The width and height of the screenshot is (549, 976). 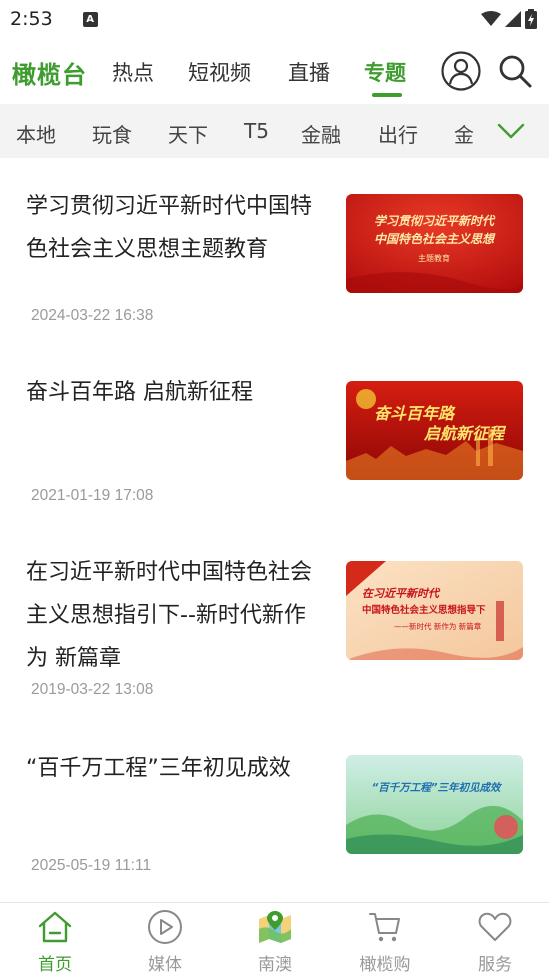 I want to click on wifi-icon, so click(x=491, y=18).